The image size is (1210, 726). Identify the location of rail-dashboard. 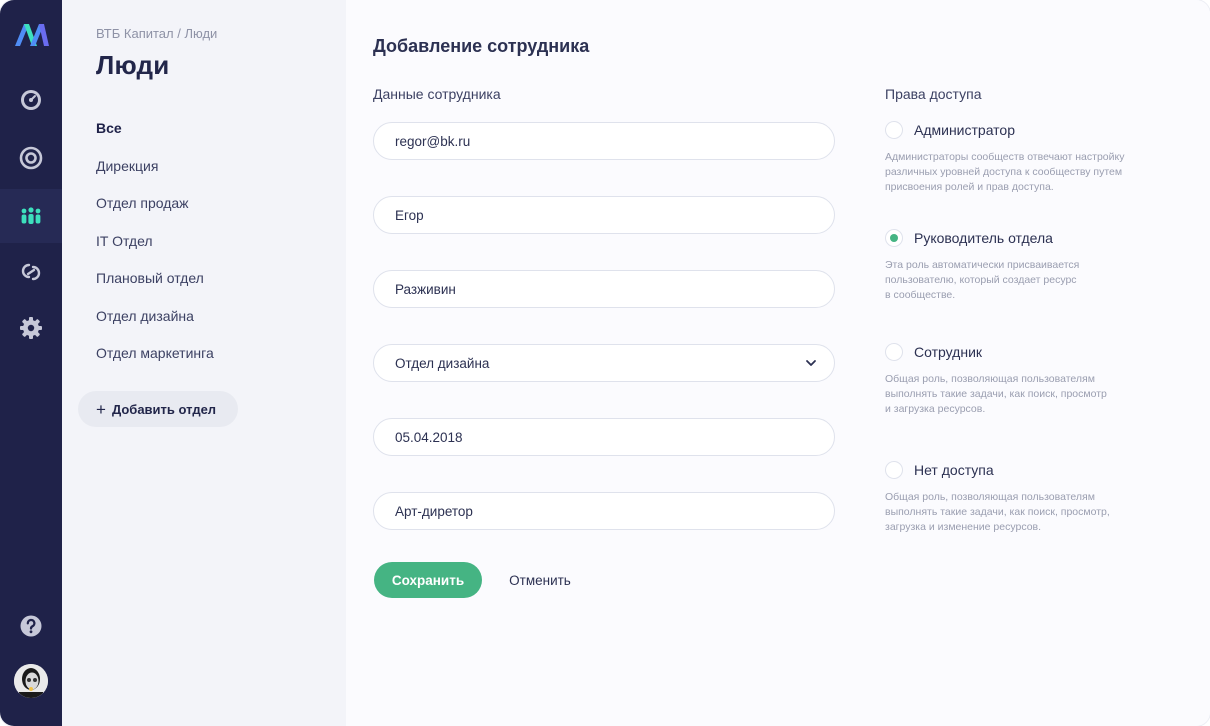
(31, 100).